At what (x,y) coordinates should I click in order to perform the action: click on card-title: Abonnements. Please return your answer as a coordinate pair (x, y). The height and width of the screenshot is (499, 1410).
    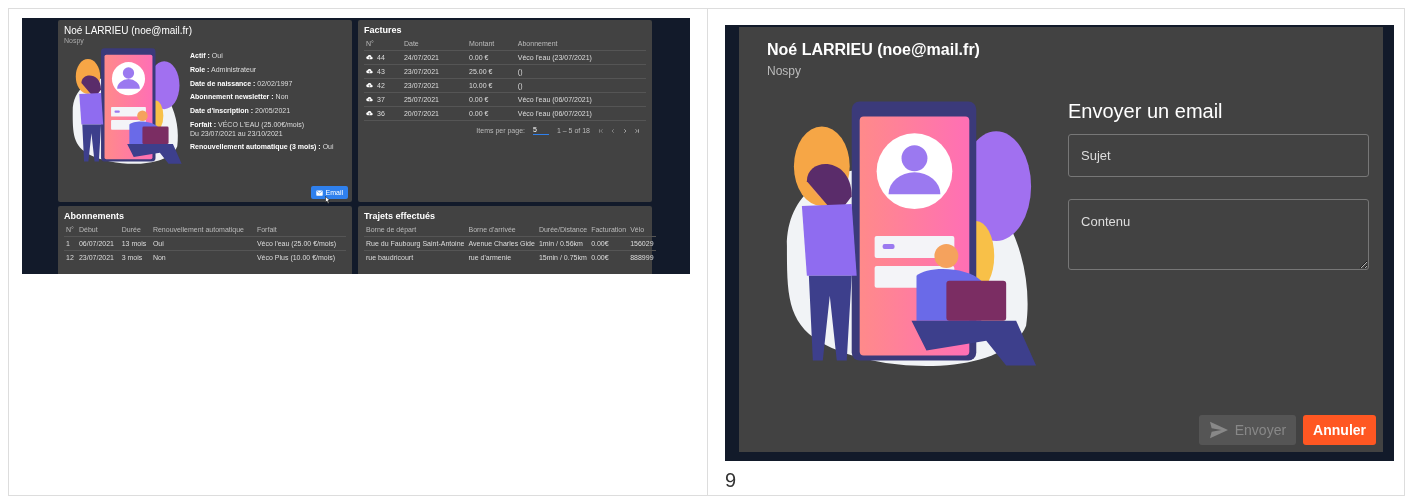
    Looking at the image, I should click on (94, 216).